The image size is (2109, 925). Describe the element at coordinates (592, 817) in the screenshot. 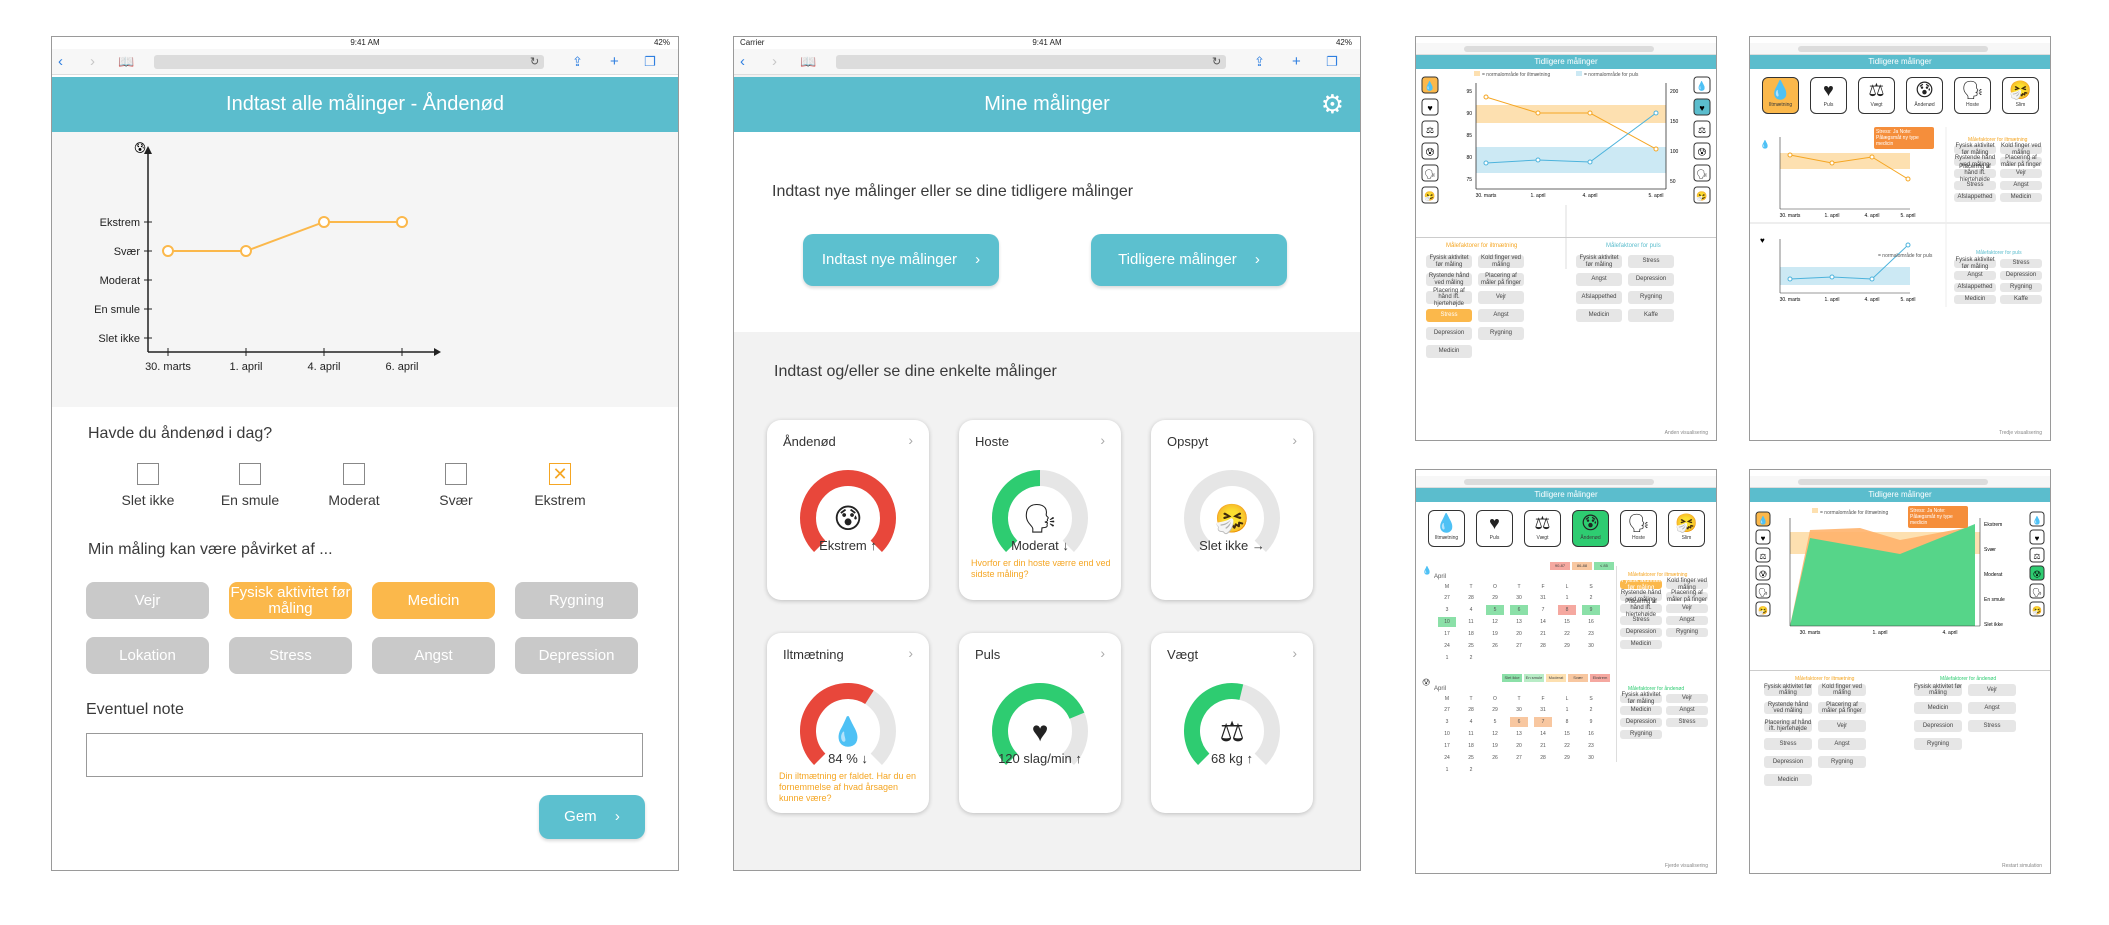

I see `save-button: Gem ›` at that location.